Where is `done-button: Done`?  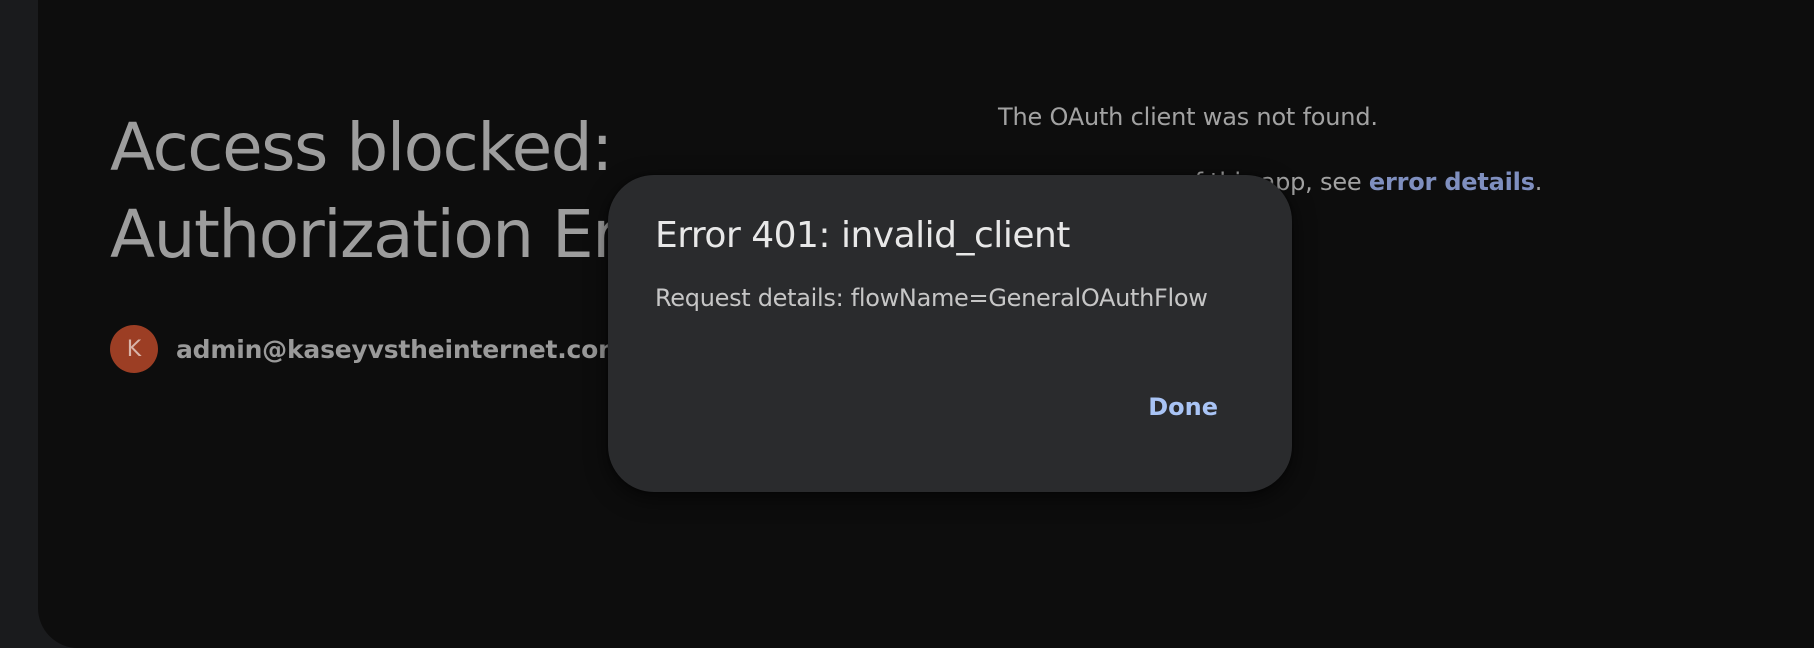
done-button: Done is located at coordinates (1183, 407).